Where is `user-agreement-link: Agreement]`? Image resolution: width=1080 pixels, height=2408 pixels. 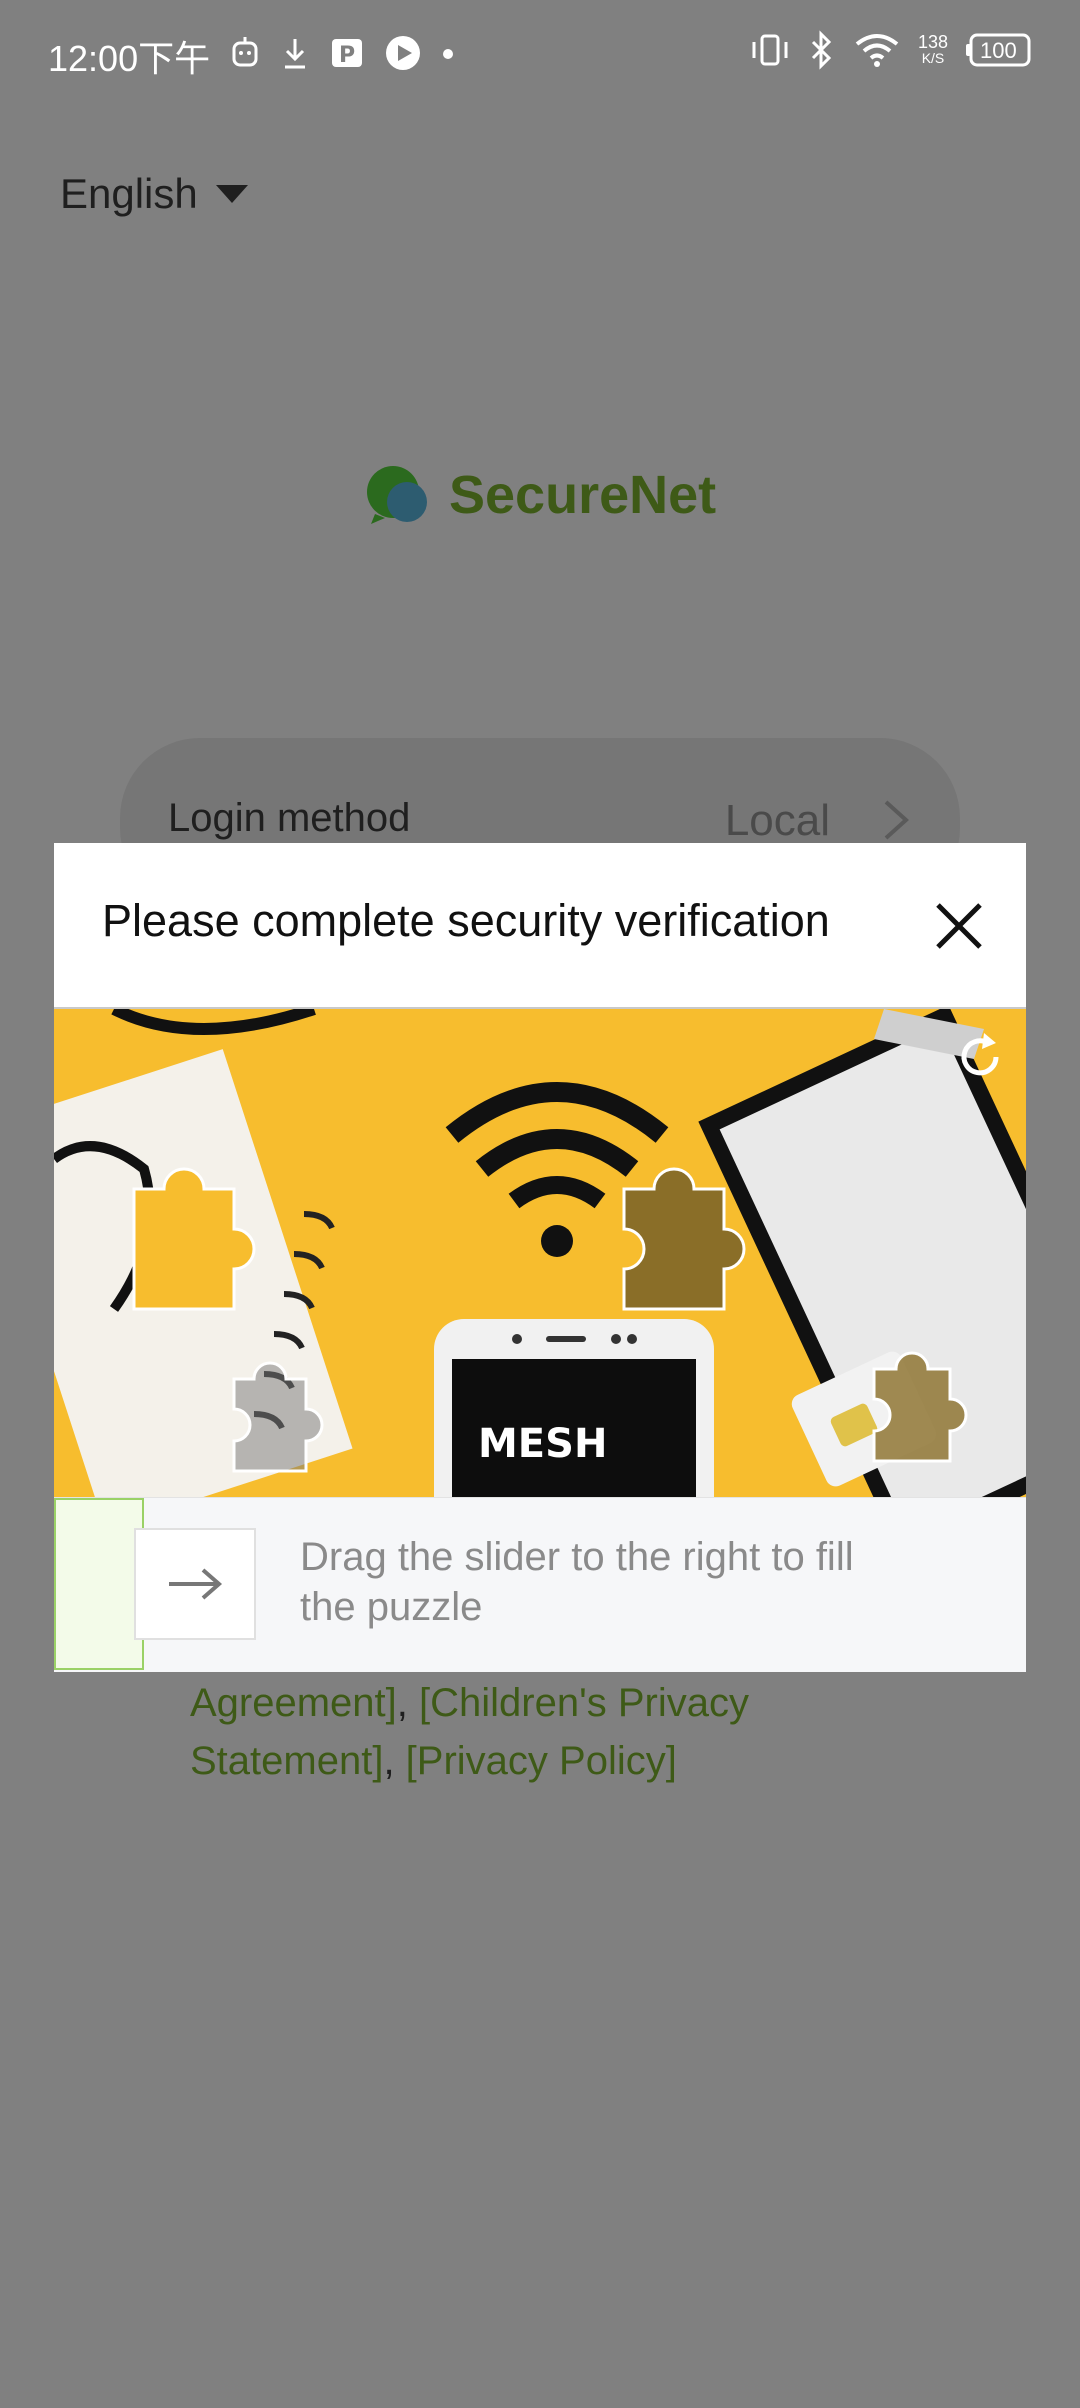 user-agreement-link: Agreement] is located at coordinates (293, 1703).